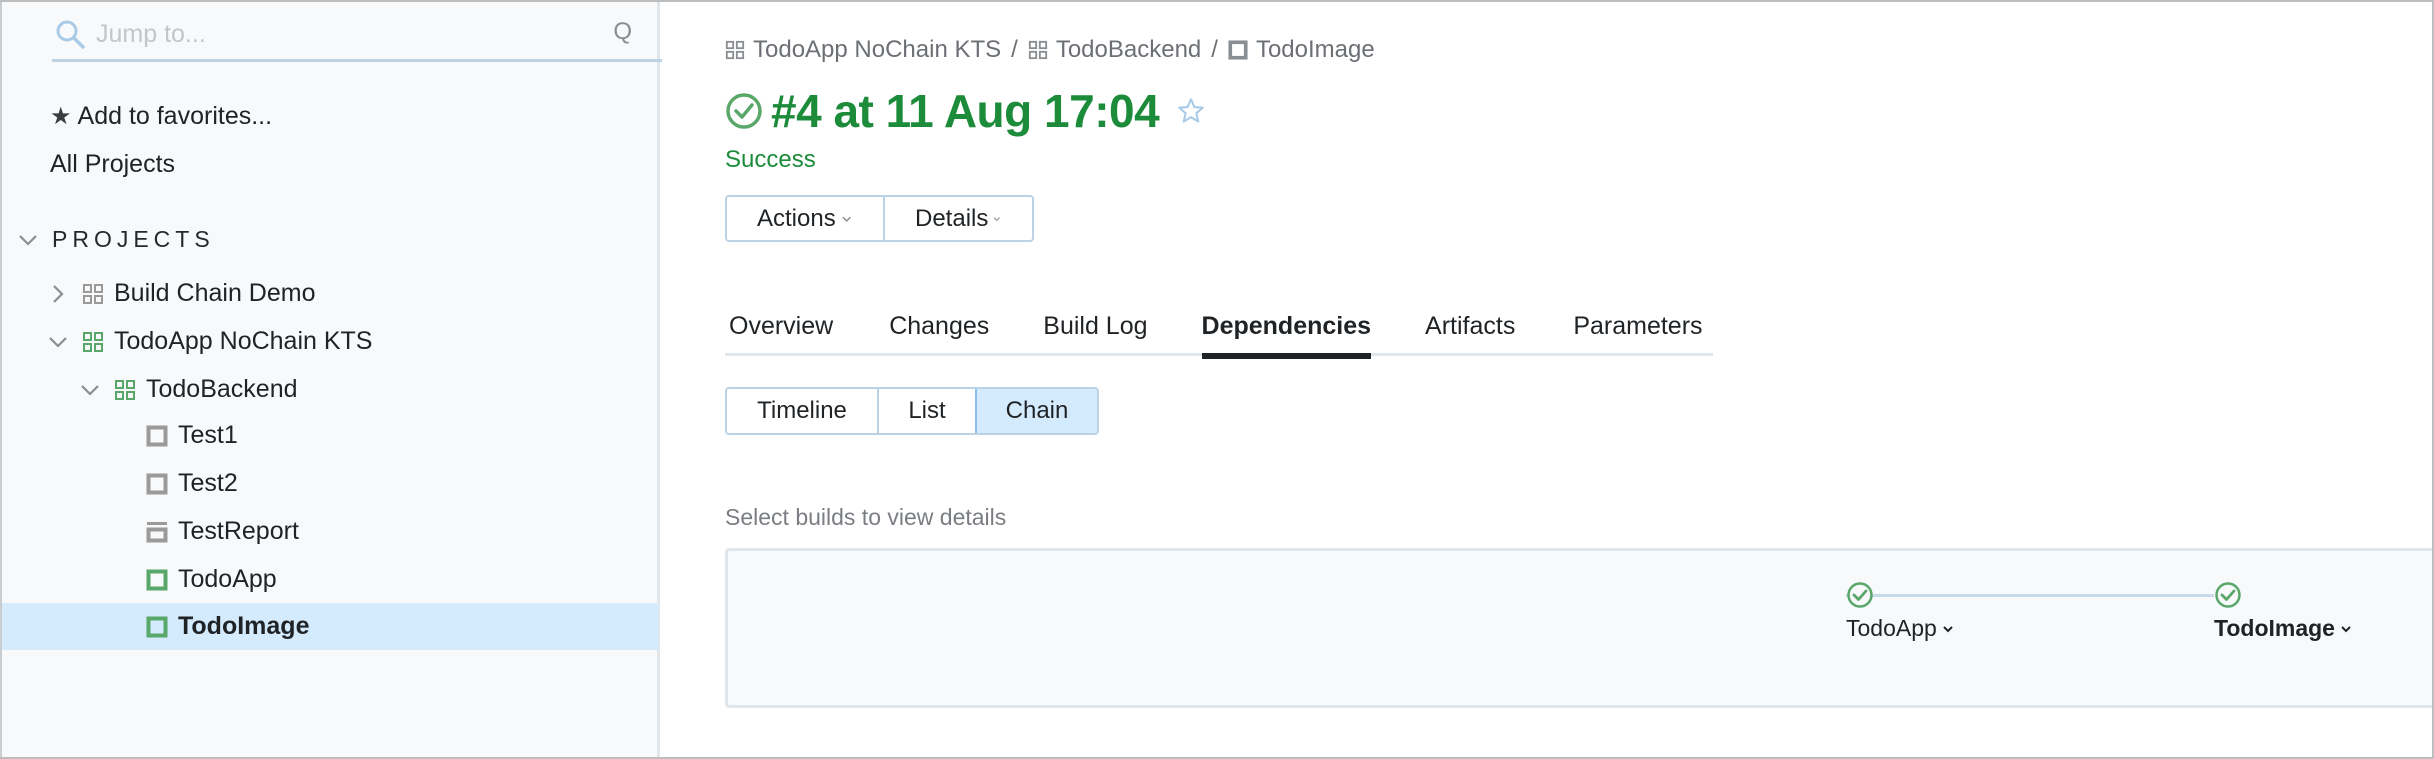 The height and width of the screenshot is (759, 2434). Describe the element at coordinates (802, 411) in the screenshot. I see `view-timeline-button: Timeline` at that location.